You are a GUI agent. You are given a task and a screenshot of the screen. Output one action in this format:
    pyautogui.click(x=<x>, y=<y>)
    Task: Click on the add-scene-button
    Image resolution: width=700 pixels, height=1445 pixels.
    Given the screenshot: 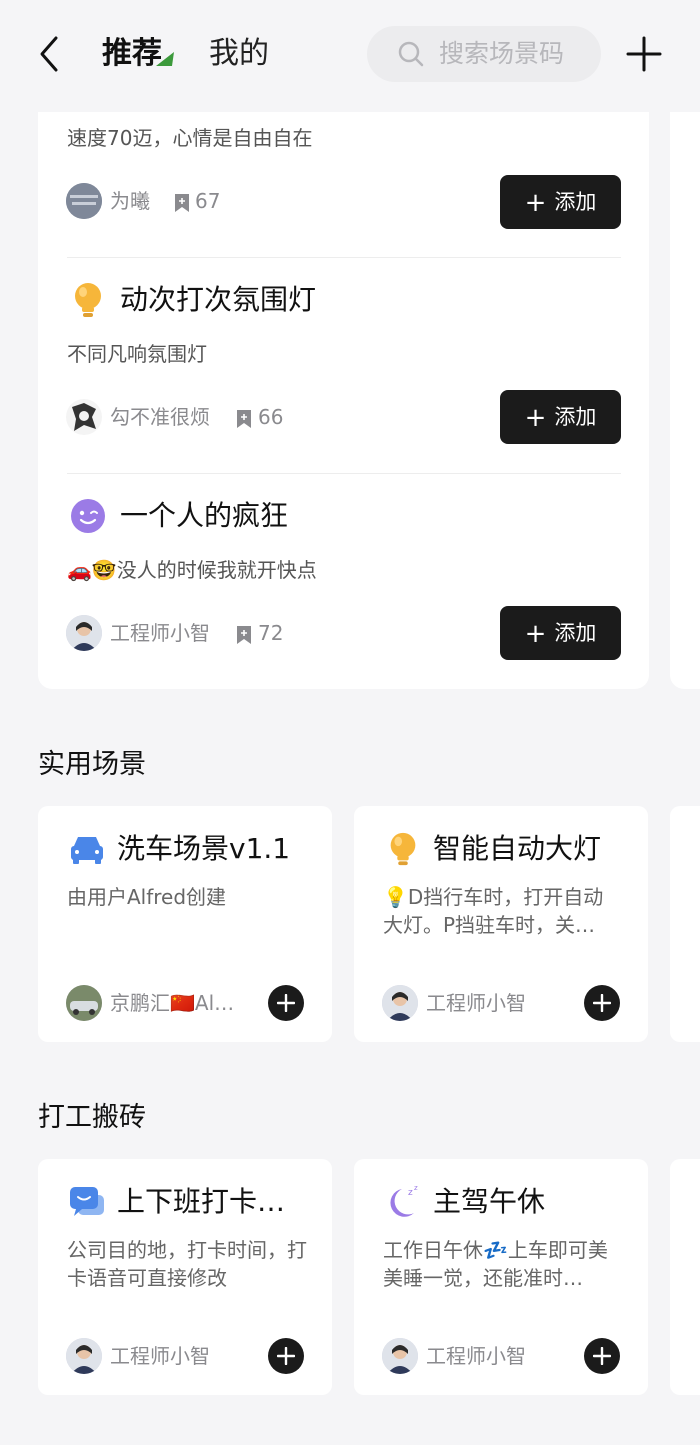 What is the action you would take?
    pyautogui.click(x=644, y=54)
    